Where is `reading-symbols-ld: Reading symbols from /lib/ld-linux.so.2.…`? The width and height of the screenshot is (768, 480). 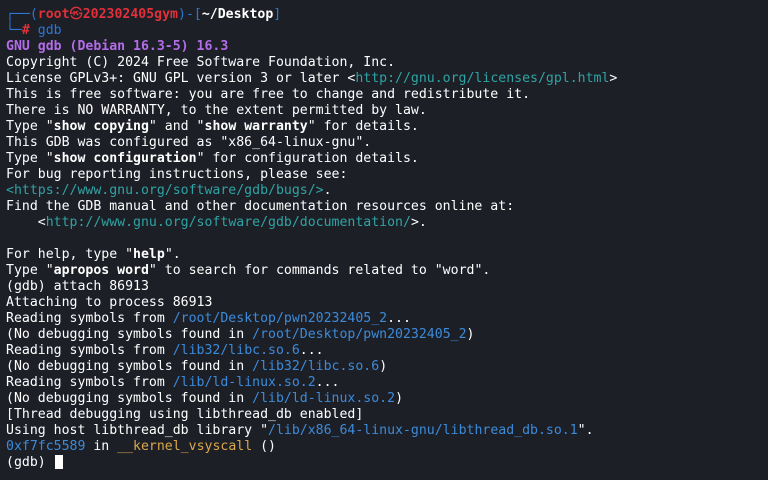 reading-symbols-ld: Reading symbols from /lib/ld-linux.so.2.… is located at coordinates (173, 382).